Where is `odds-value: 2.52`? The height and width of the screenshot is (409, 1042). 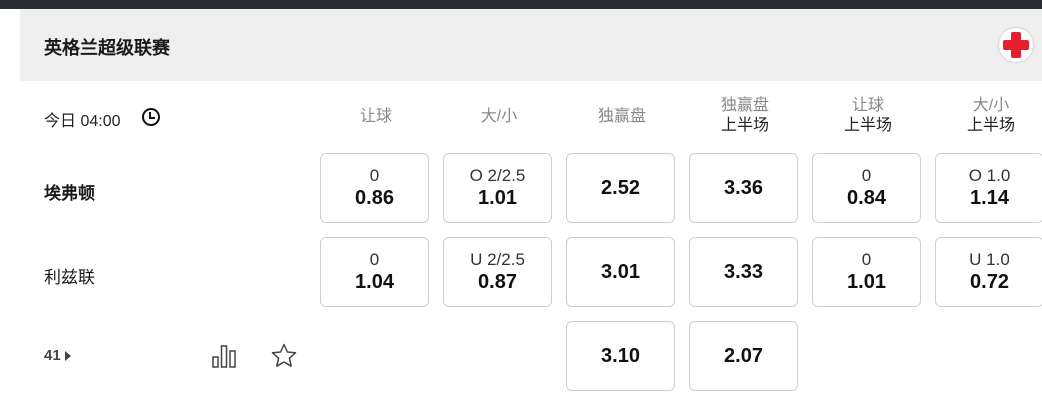
odds-value: 2.52 is located at coordinates (620, 188).